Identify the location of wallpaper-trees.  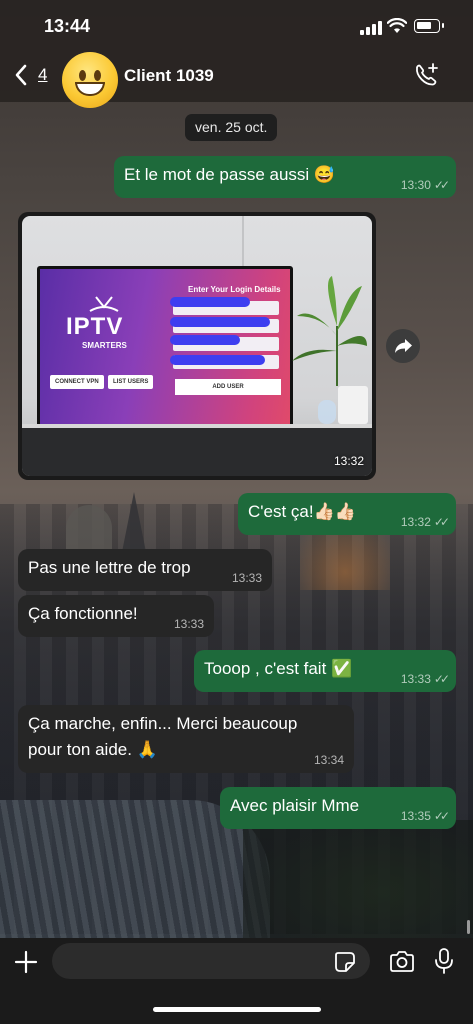
(358, 880).